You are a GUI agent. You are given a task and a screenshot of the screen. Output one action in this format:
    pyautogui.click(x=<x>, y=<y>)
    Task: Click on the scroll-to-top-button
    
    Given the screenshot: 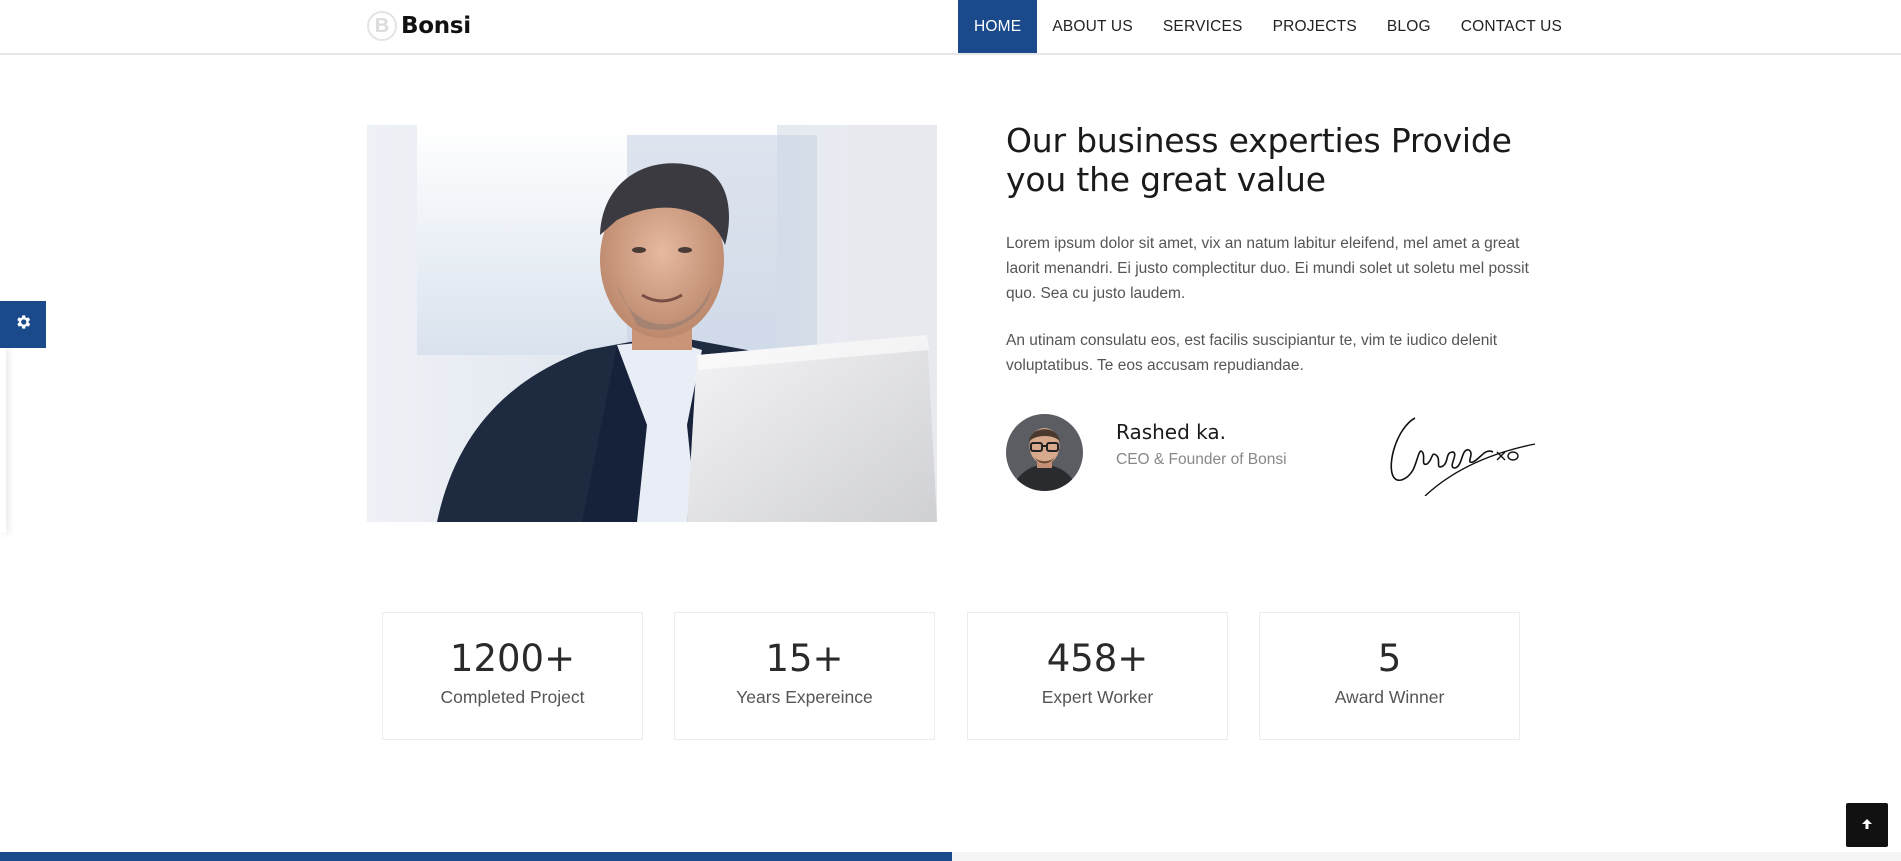 What is the action you would take?
    pyautogui.click(x=1867, y=825)
    